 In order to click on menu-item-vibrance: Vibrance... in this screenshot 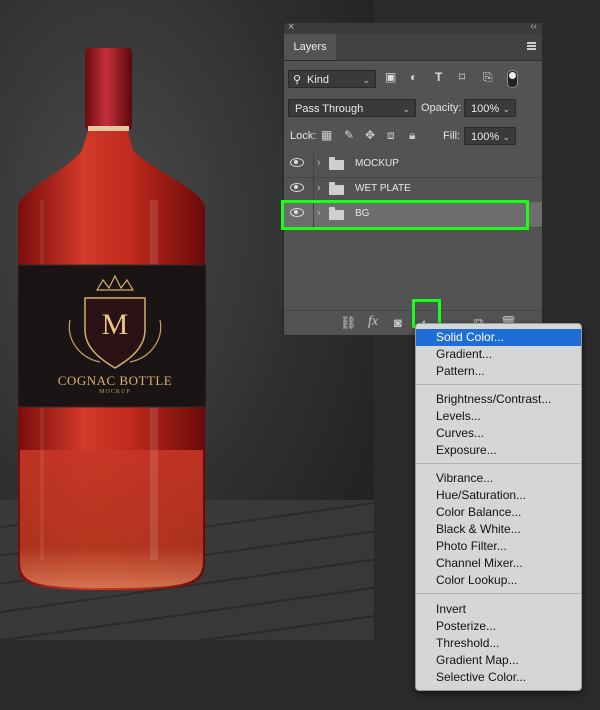, I will do `click(498, 478)`.